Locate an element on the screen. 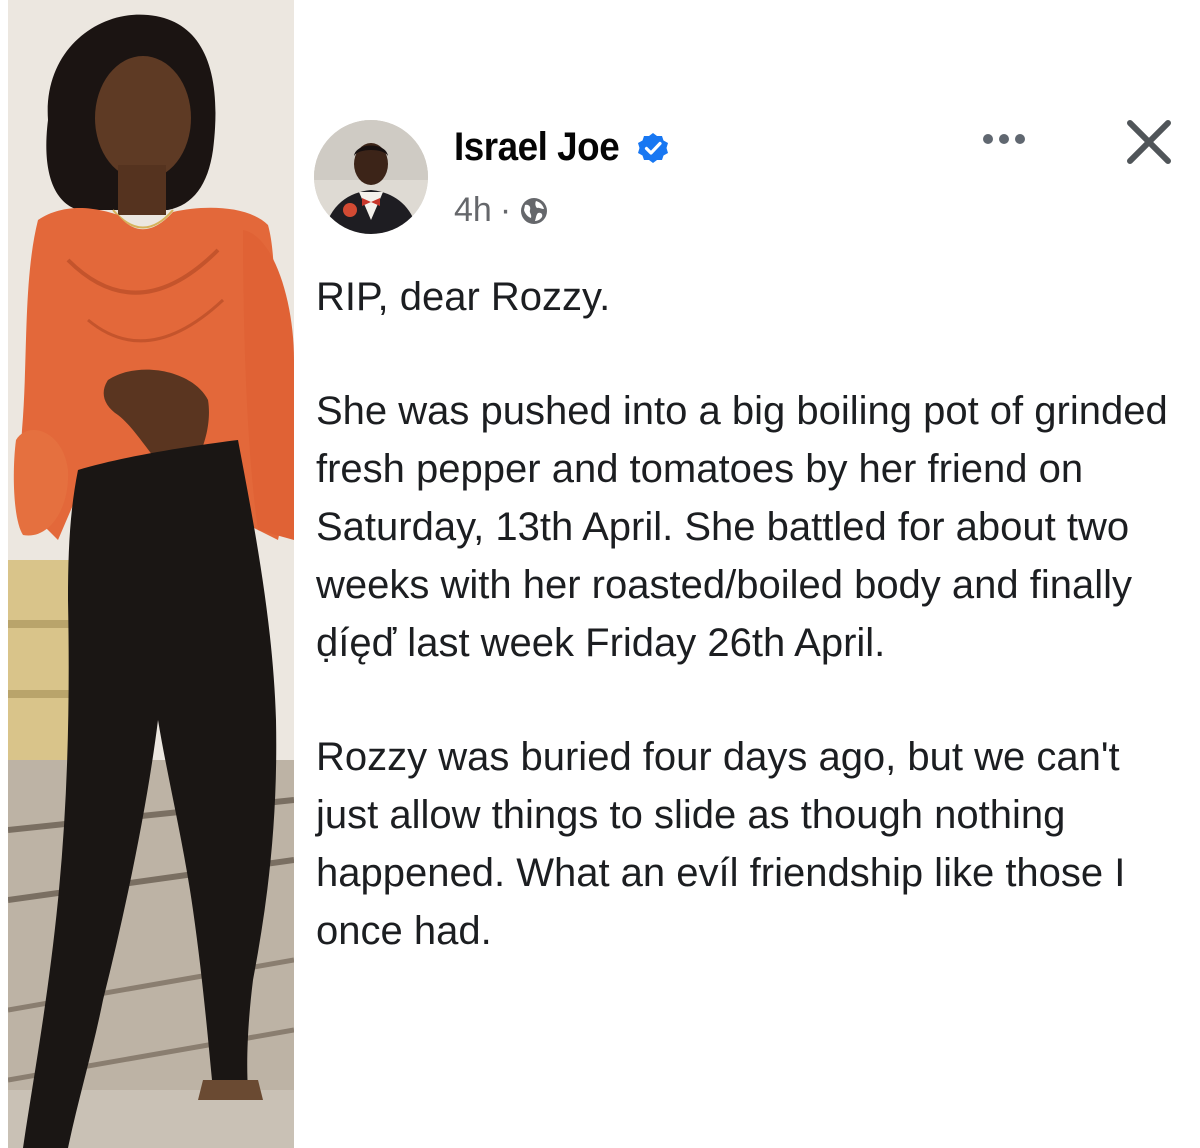  avatar is located at coordinates (371, 177).